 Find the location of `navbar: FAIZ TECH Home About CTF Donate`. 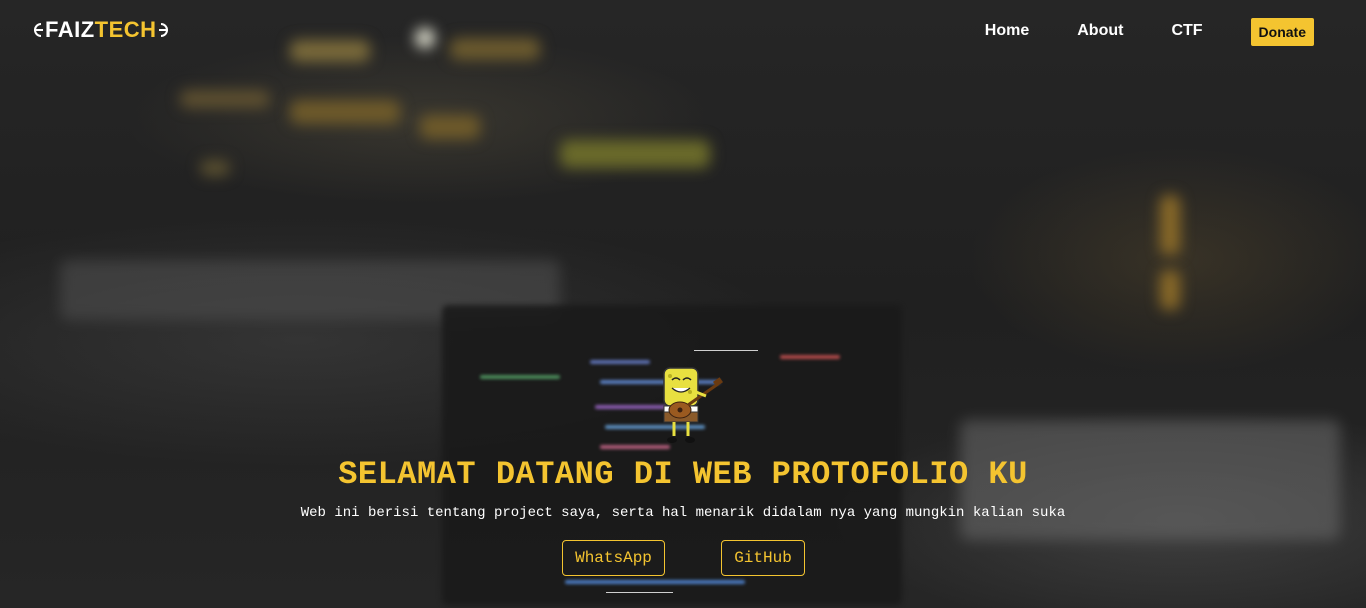

navbar: FAIZ TECH Home About CTF Donate is located at coordinates (683, 30).